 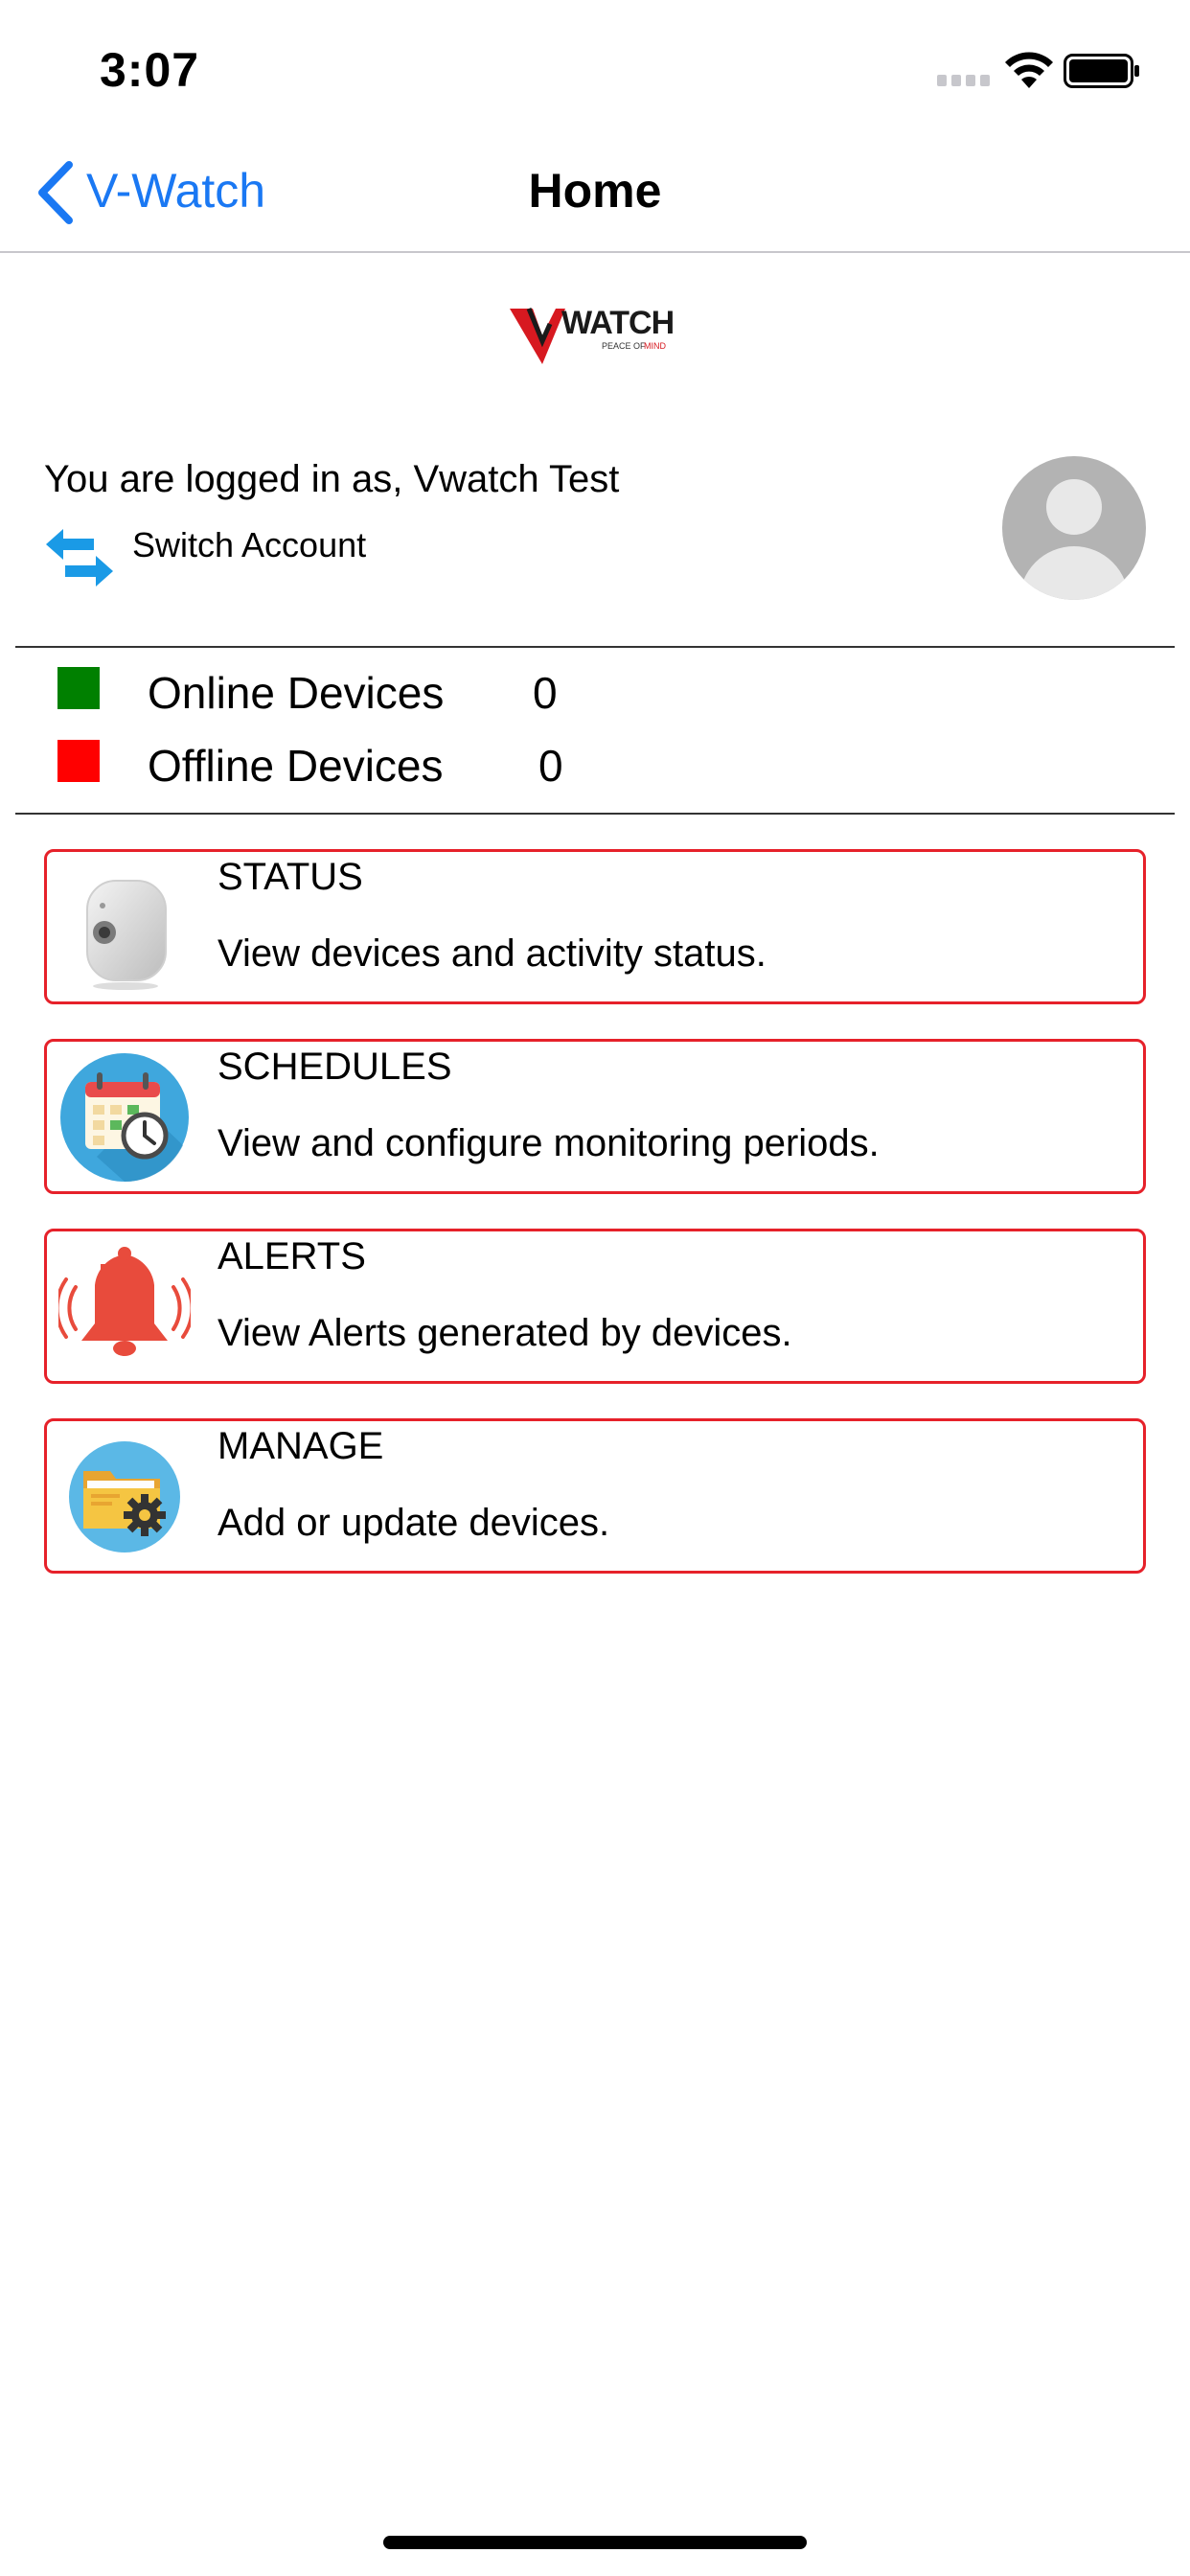 What do you see at coordinates (595, 1496) in the screenshot?
I see `manage-card: MANAGE Add or update devices.` at bounding box center [595, 1496].